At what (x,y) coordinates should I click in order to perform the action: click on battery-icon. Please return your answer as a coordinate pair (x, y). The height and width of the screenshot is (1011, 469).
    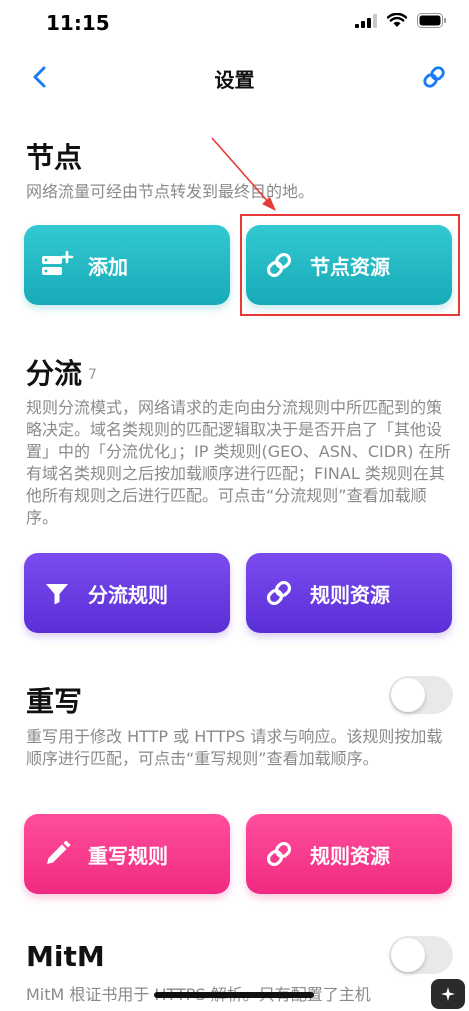
    Looking at the image, I should click on (431, 20).